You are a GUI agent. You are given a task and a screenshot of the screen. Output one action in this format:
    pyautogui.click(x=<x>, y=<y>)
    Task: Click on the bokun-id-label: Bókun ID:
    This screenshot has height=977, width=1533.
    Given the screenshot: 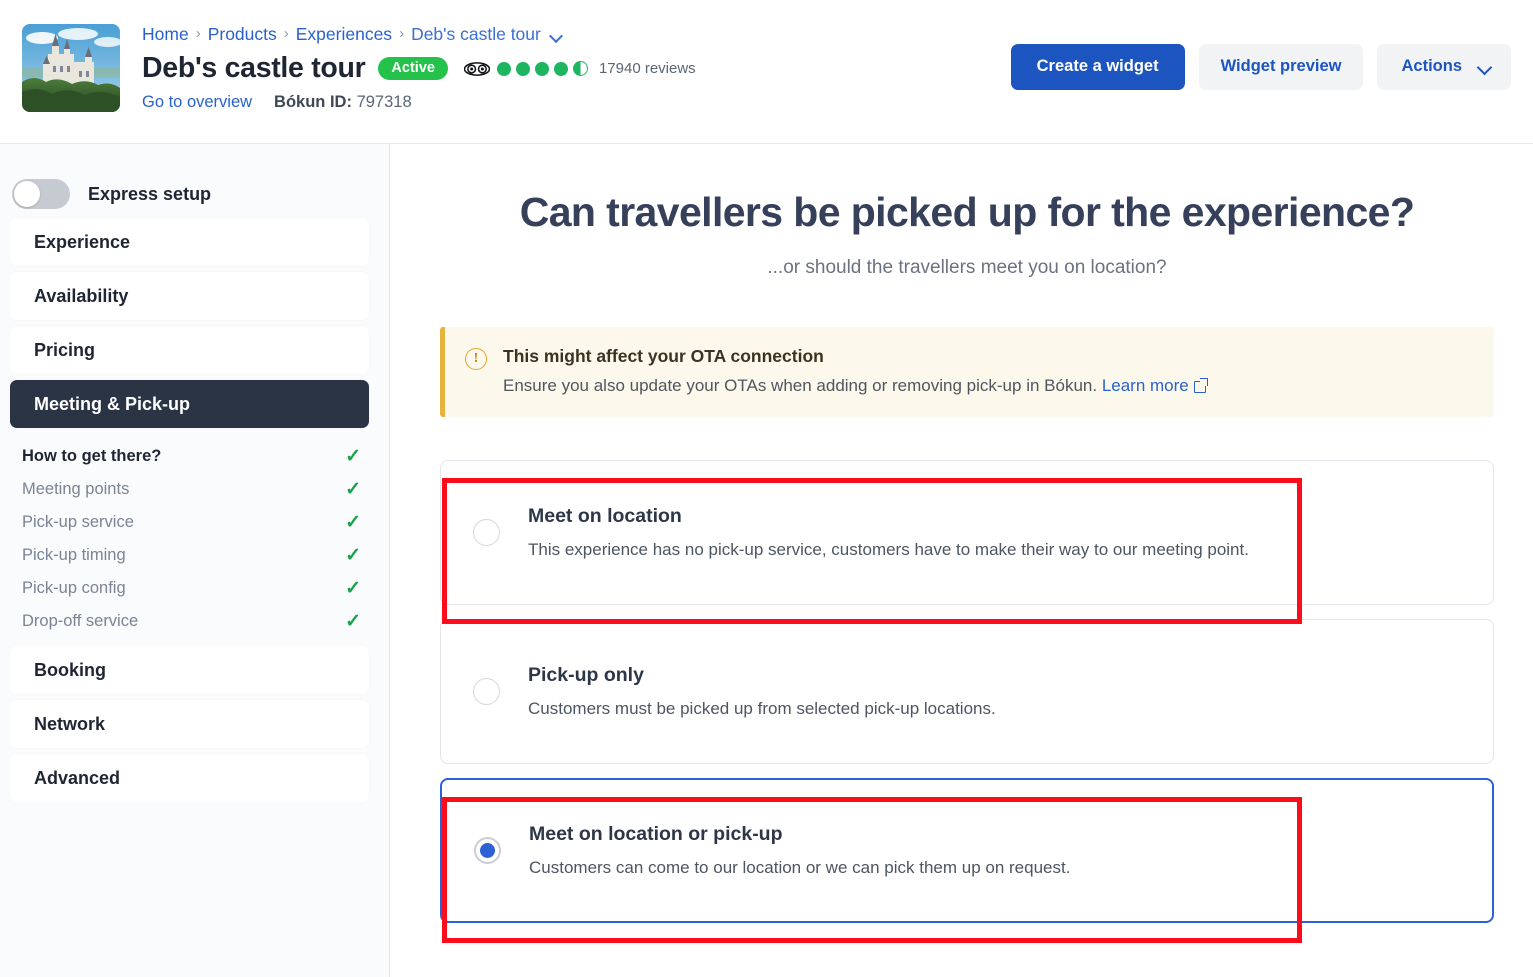 What is the action you would take?
    pyautogui.click(x=313, y=102)
    